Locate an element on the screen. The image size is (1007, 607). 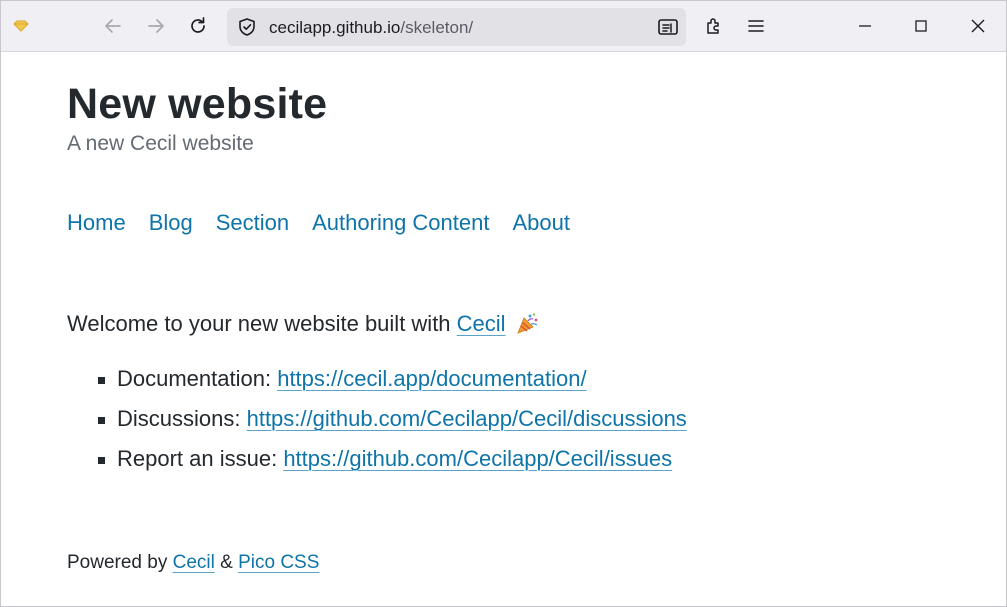
url-host: cecilapp.github.io is located at coordinates (335, 27).